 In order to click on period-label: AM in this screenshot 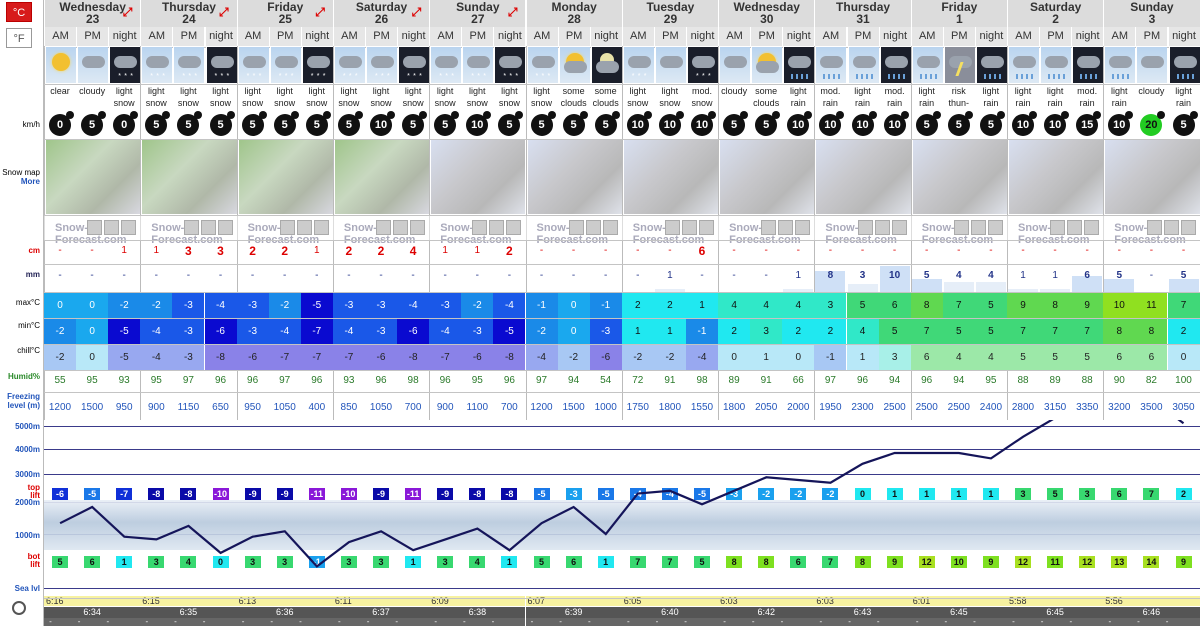, I will do `click(348, 36)`.